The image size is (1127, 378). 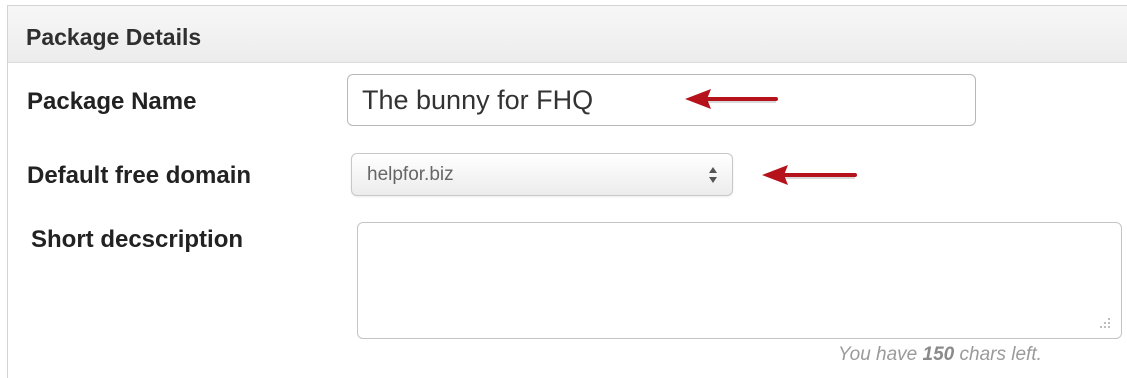 I want to click on package-name-input, so click(x=661, y=100).